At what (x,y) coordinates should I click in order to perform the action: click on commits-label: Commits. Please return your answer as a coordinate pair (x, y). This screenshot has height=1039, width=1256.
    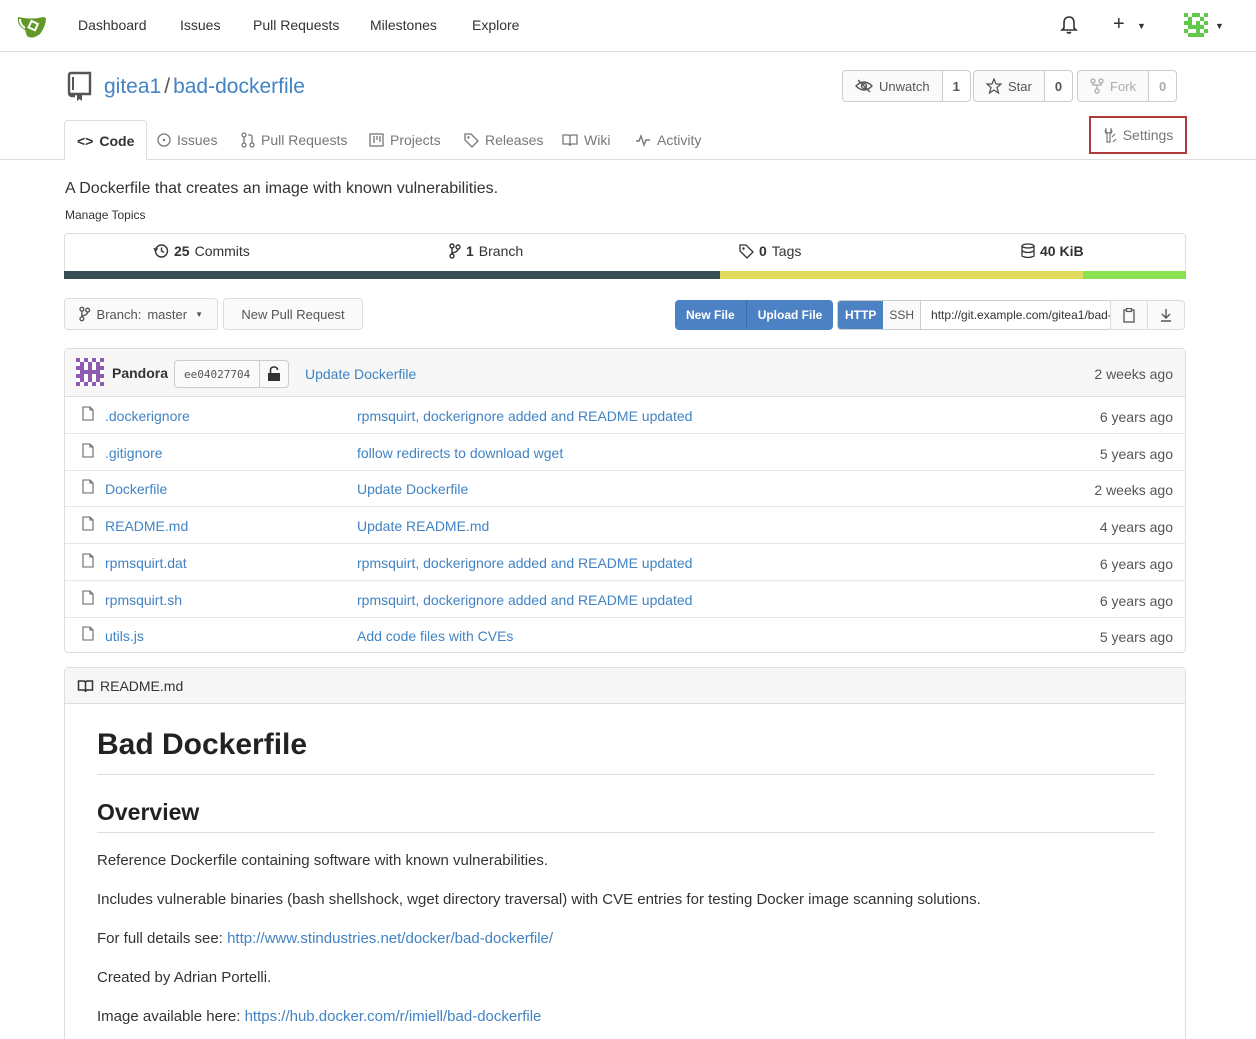
    Looking at the image, I should click on (222, 251).